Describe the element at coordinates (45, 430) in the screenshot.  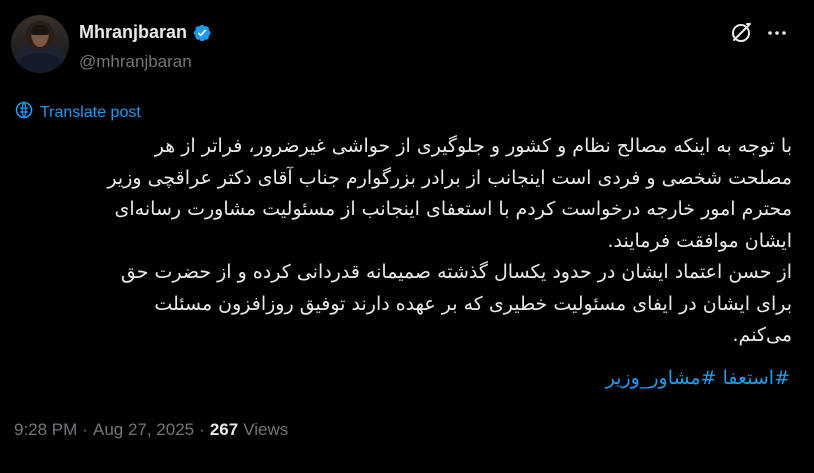
I see `post-time: 9:28 PM` at that location.